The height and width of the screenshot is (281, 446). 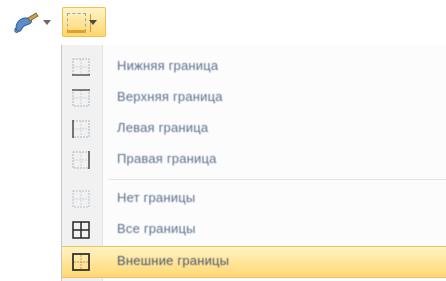 I want to click on menu-item-label: Правая граница, so click(x=167, y=158).